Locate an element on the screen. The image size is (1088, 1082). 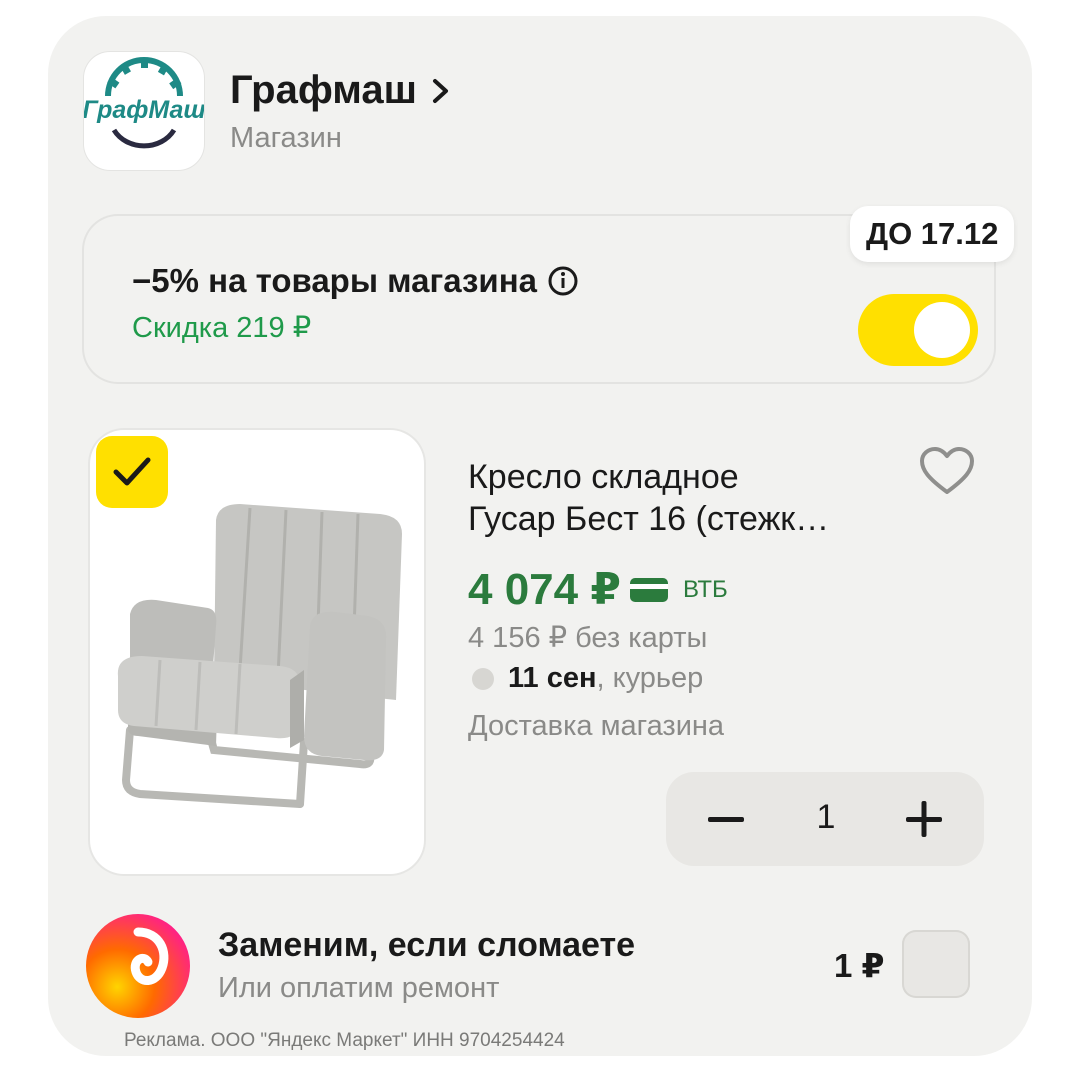
store-delivery: Доставка магазина is located at coordinates (596, 726).